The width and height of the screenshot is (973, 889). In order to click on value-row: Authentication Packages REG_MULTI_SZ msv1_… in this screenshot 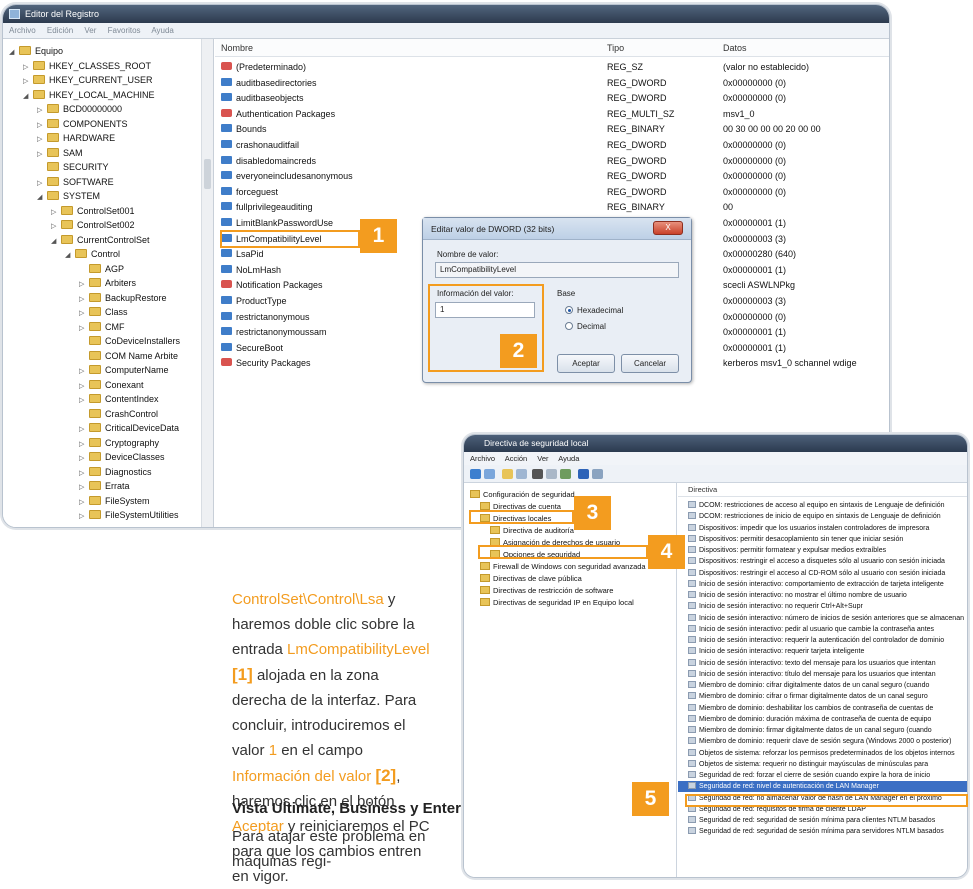, I will do `click(552, 115)`.